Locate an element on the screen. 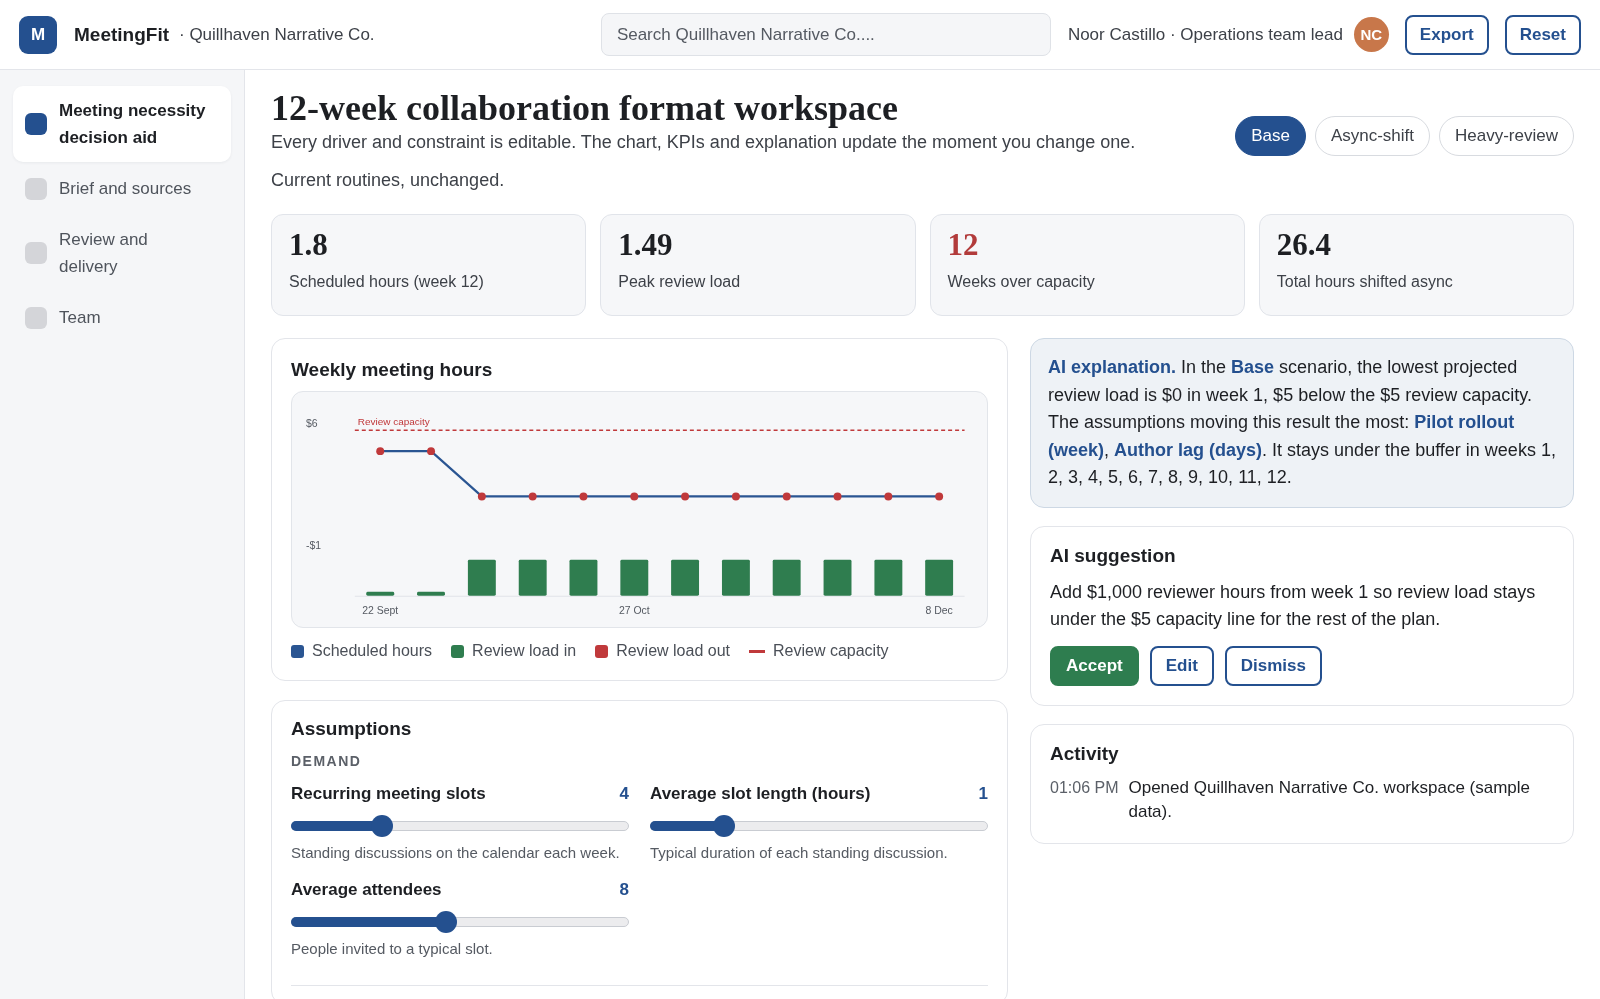 The height and width of the screenshot is (999, 1600). slider-hint: Standing discussions on the calendar each week. is located at coordinates (456, 853).